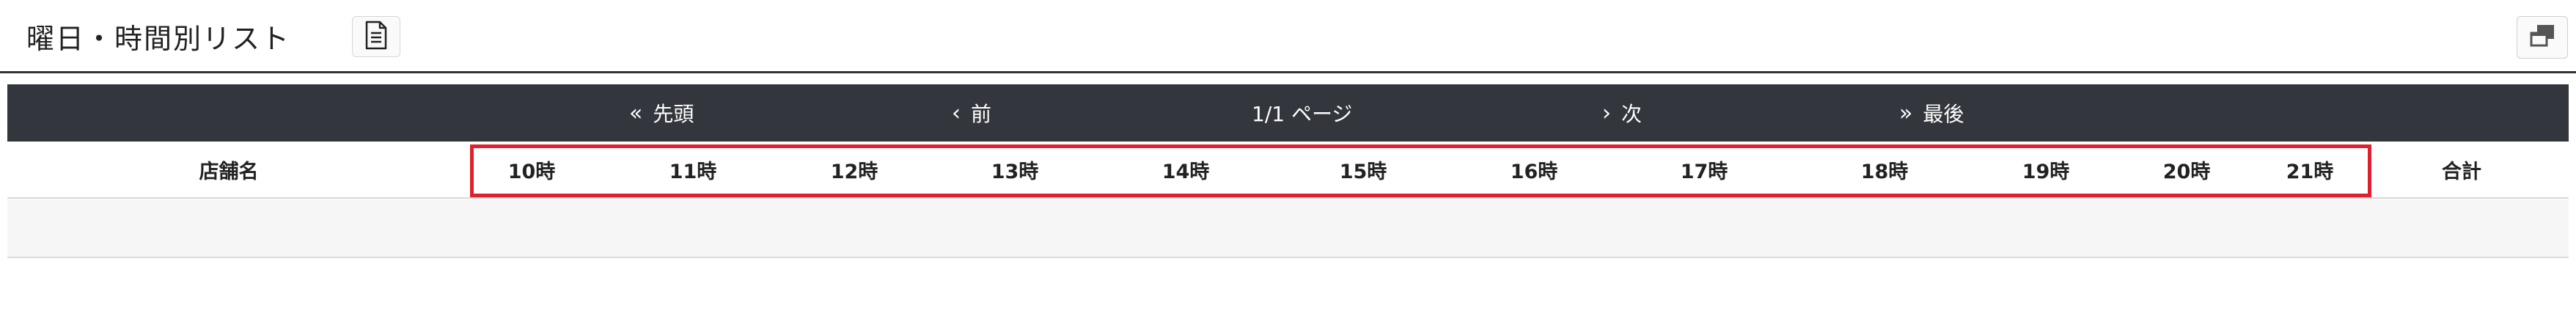 The image size is (2576, 319). I want to click on column-header-hour: 20時, so click(2187, 171).